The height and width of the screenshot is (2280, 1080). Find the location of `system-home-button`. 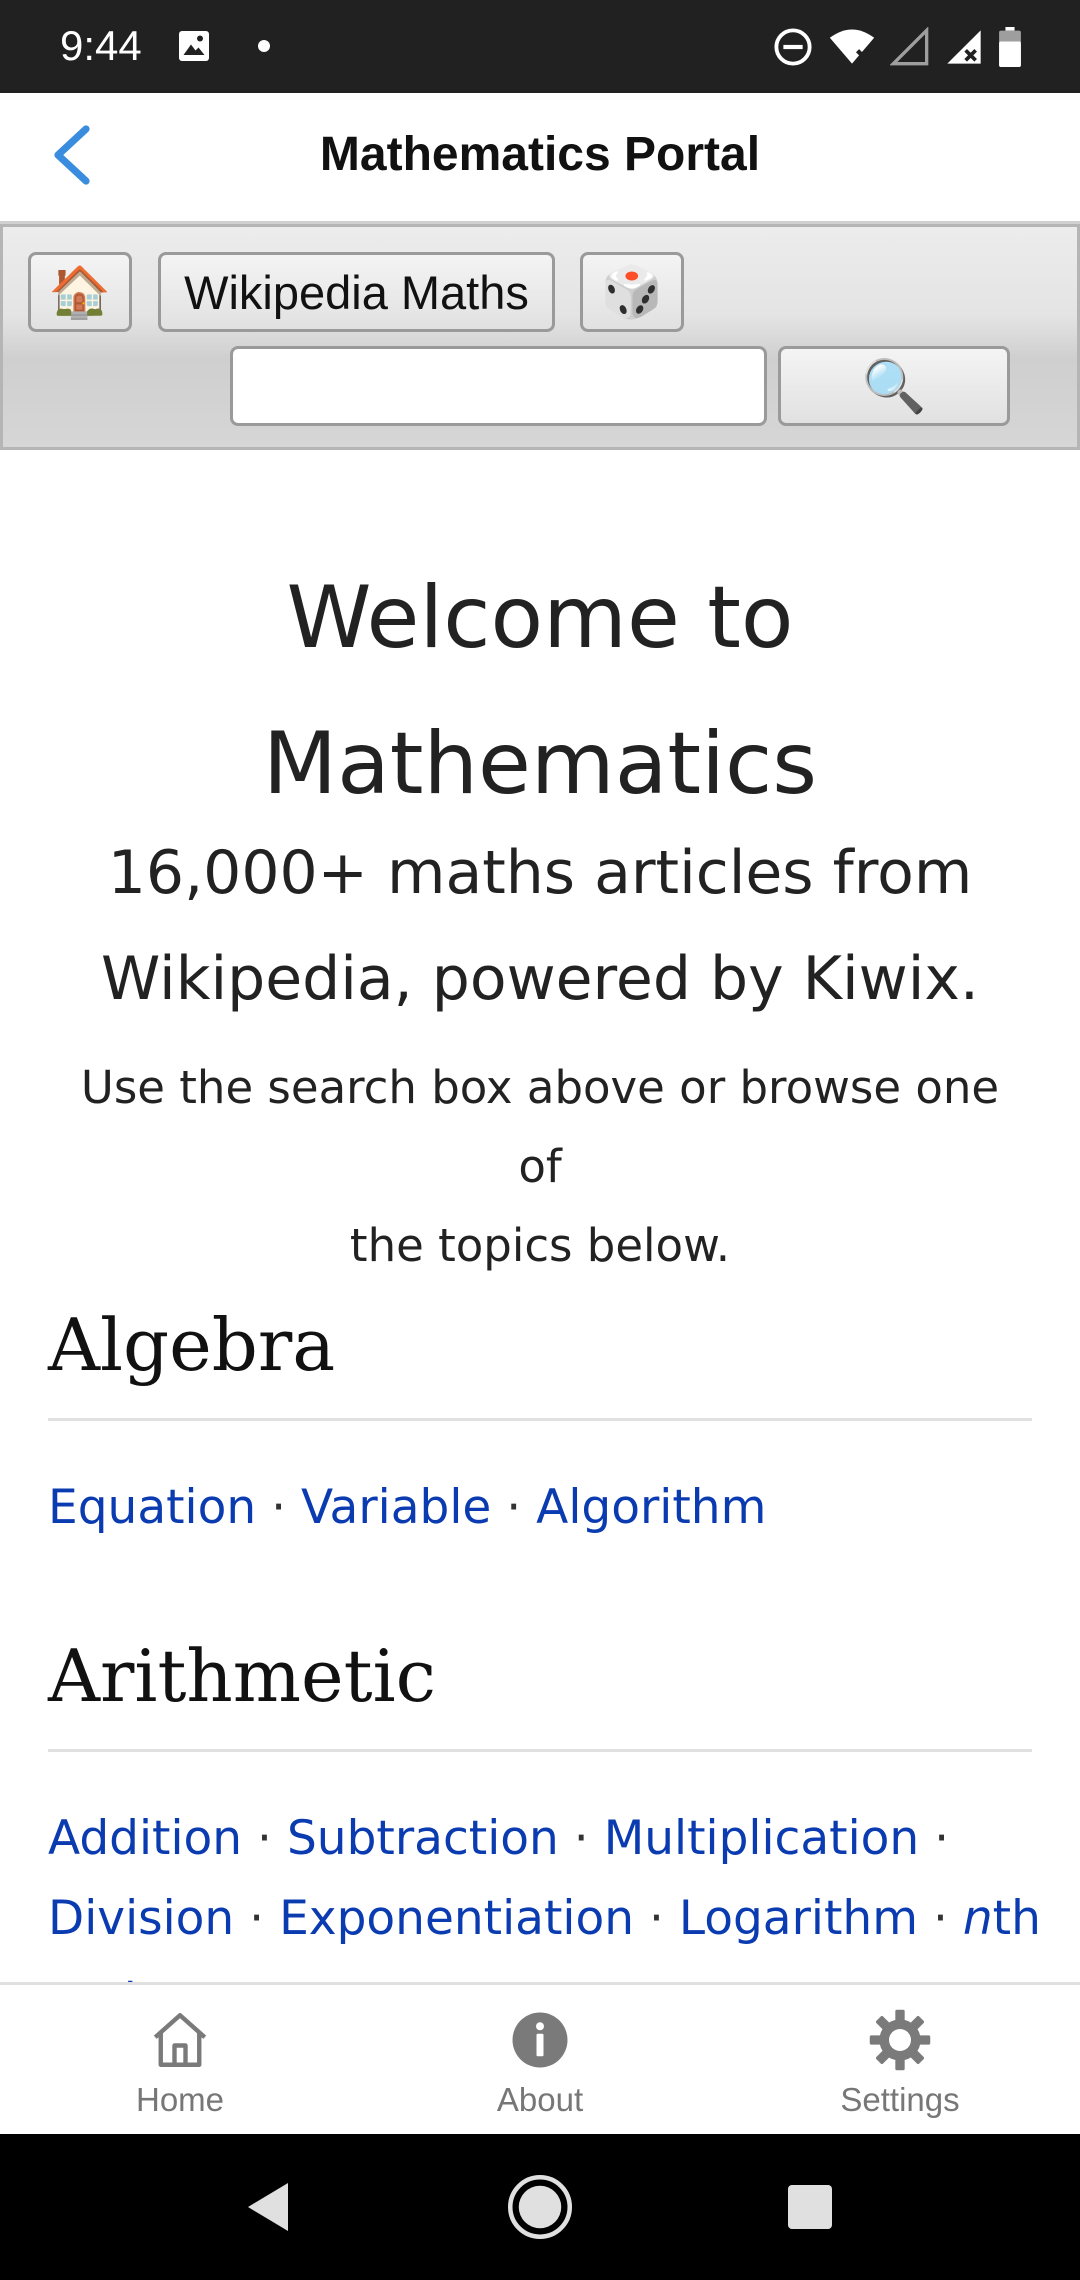

system-home-button is located at coordinates (540, 2209).